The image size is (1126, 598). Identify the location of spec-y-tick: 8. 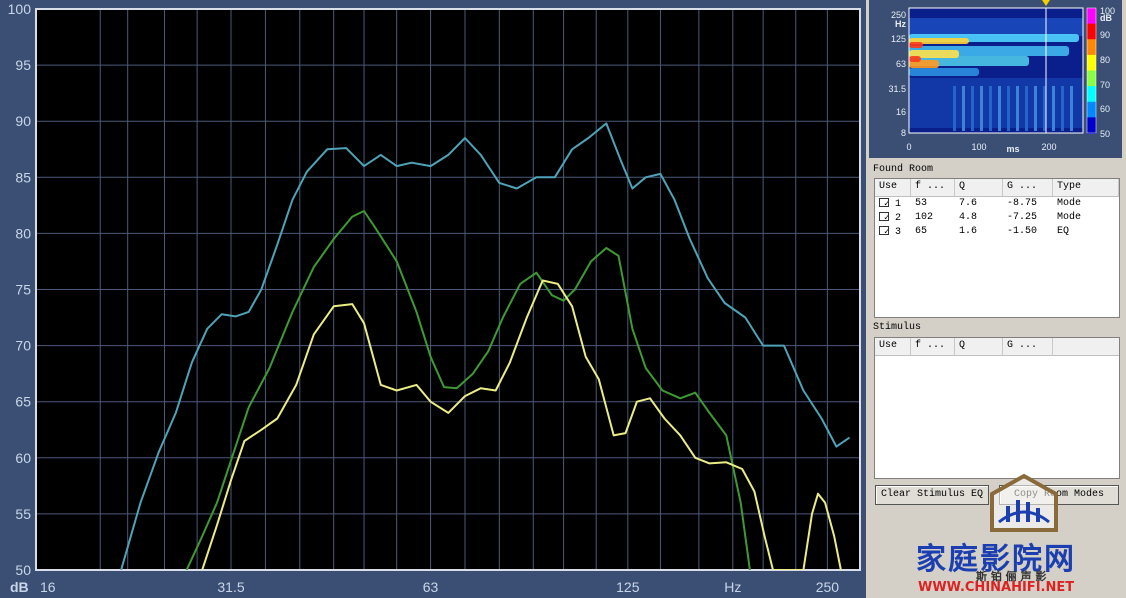
(903, 133).